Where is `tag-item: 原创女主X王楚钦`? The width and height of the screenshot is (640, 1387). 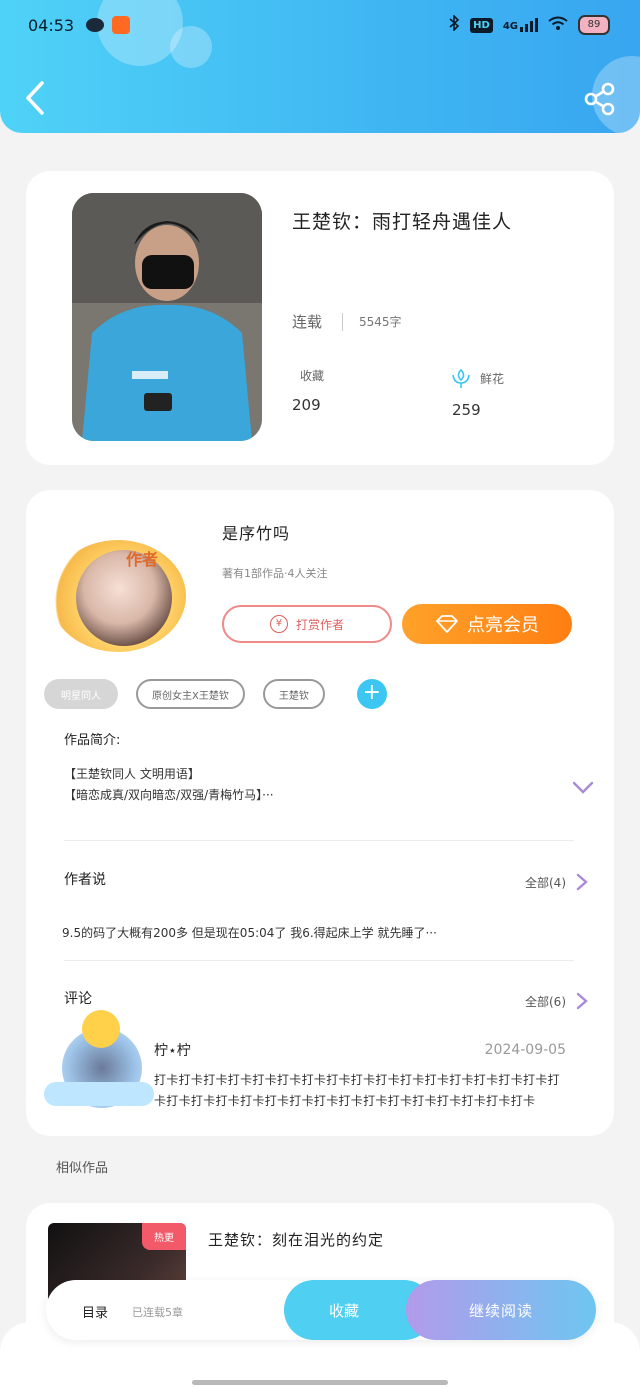 tag-item: 原创女主X王楚钦 is located at coordinates (190, 694).